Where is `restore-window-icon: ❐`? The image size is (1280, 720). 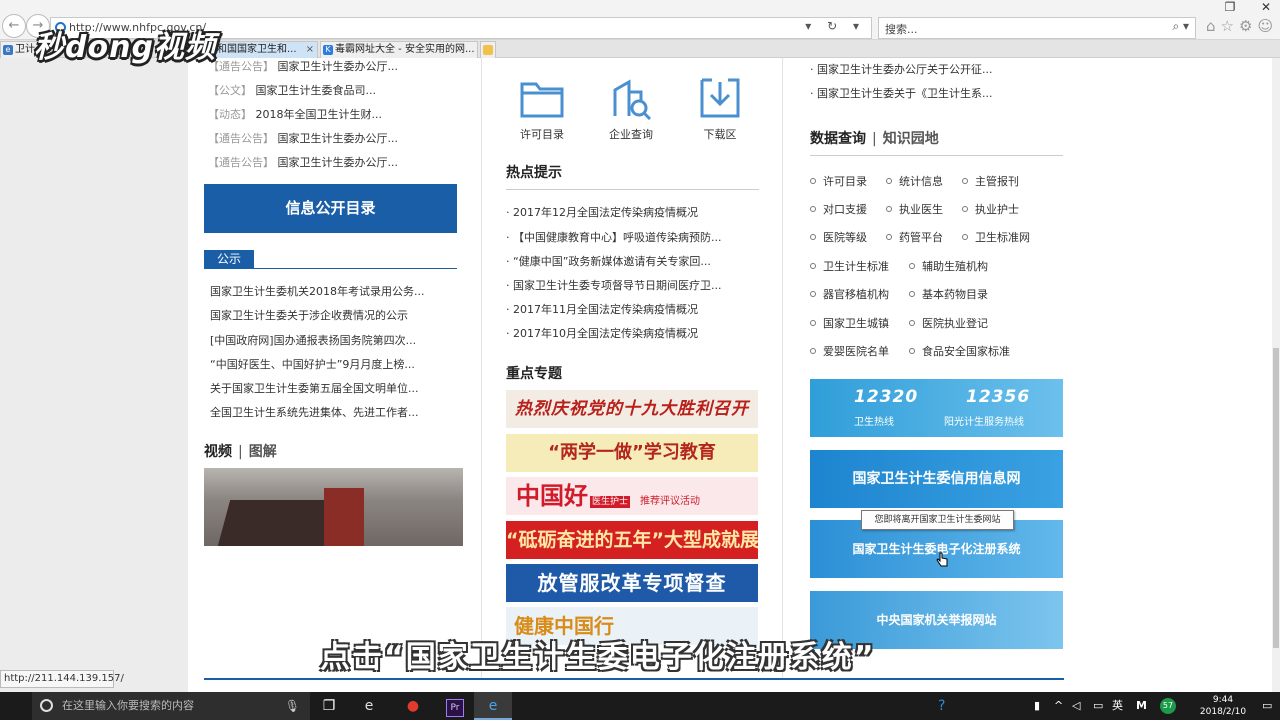
restore-window-icon: ❐ is located at coordinates (1230, 7).